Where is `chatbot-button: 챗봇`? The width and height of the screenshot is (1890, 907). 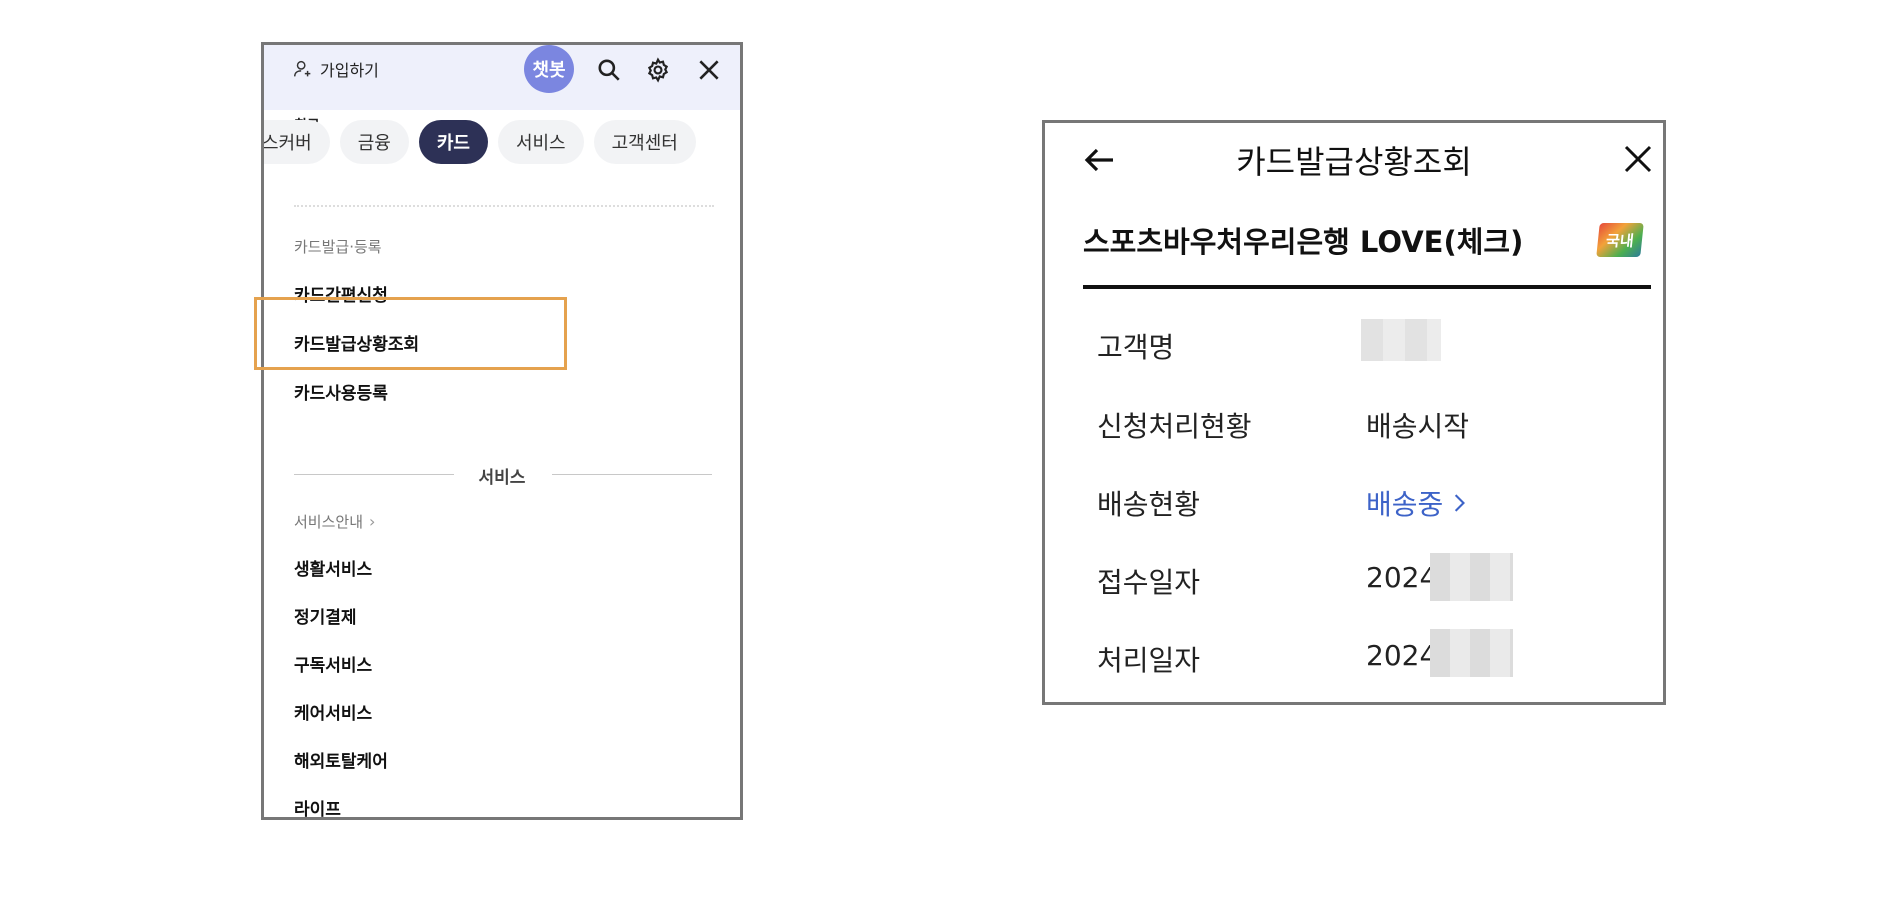
chatbot-button: 챗봇 is located at coordinates (549, 69).